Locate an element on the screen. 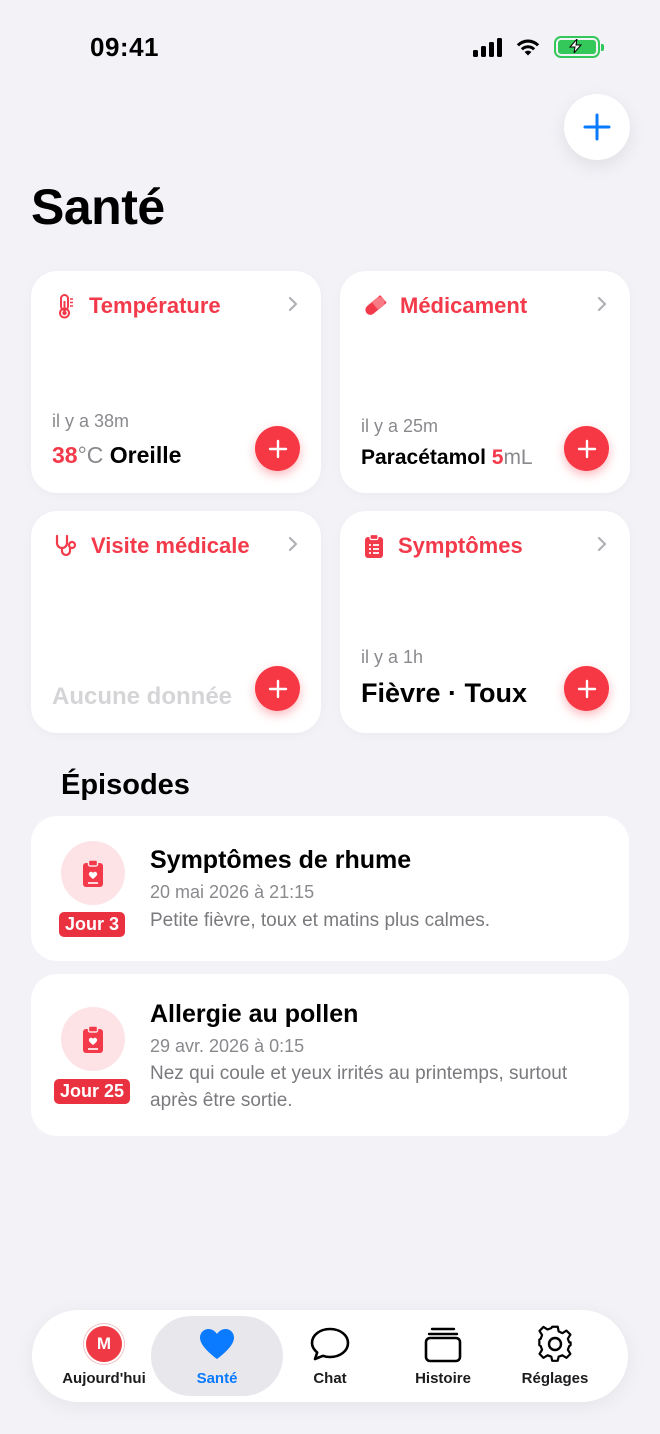 This screenshot has height=1434, width=660. temperature-card: Température il y a 38m 38°C Oreille is located at coordinates (176, 382).